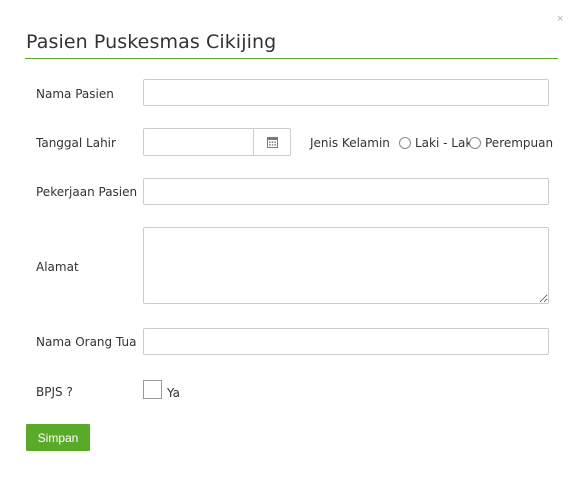 This screenshot has height=477, width=570. What do you see at coordinates (519, 143) in the screenshot?
I see `radio-label-perempuan: Perempuan` at bounding box center [519, 143].